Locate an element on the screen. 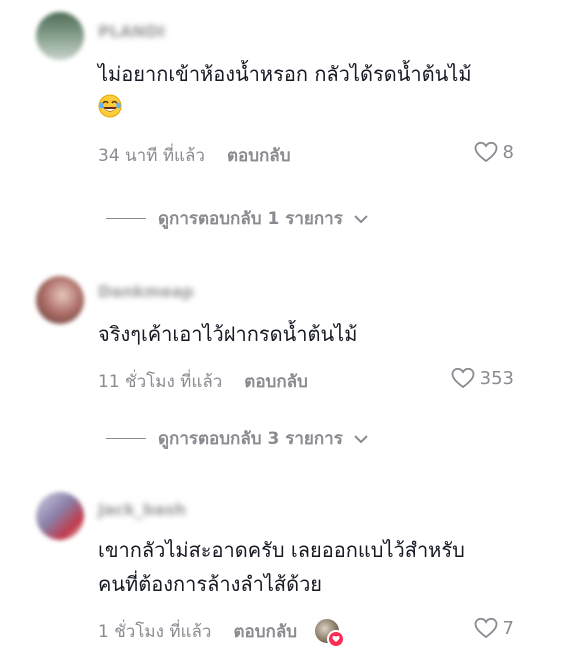 The width and height of the screenshot is (562, 653). creator-liked-badge-icon is located at coordinates (330, 633).